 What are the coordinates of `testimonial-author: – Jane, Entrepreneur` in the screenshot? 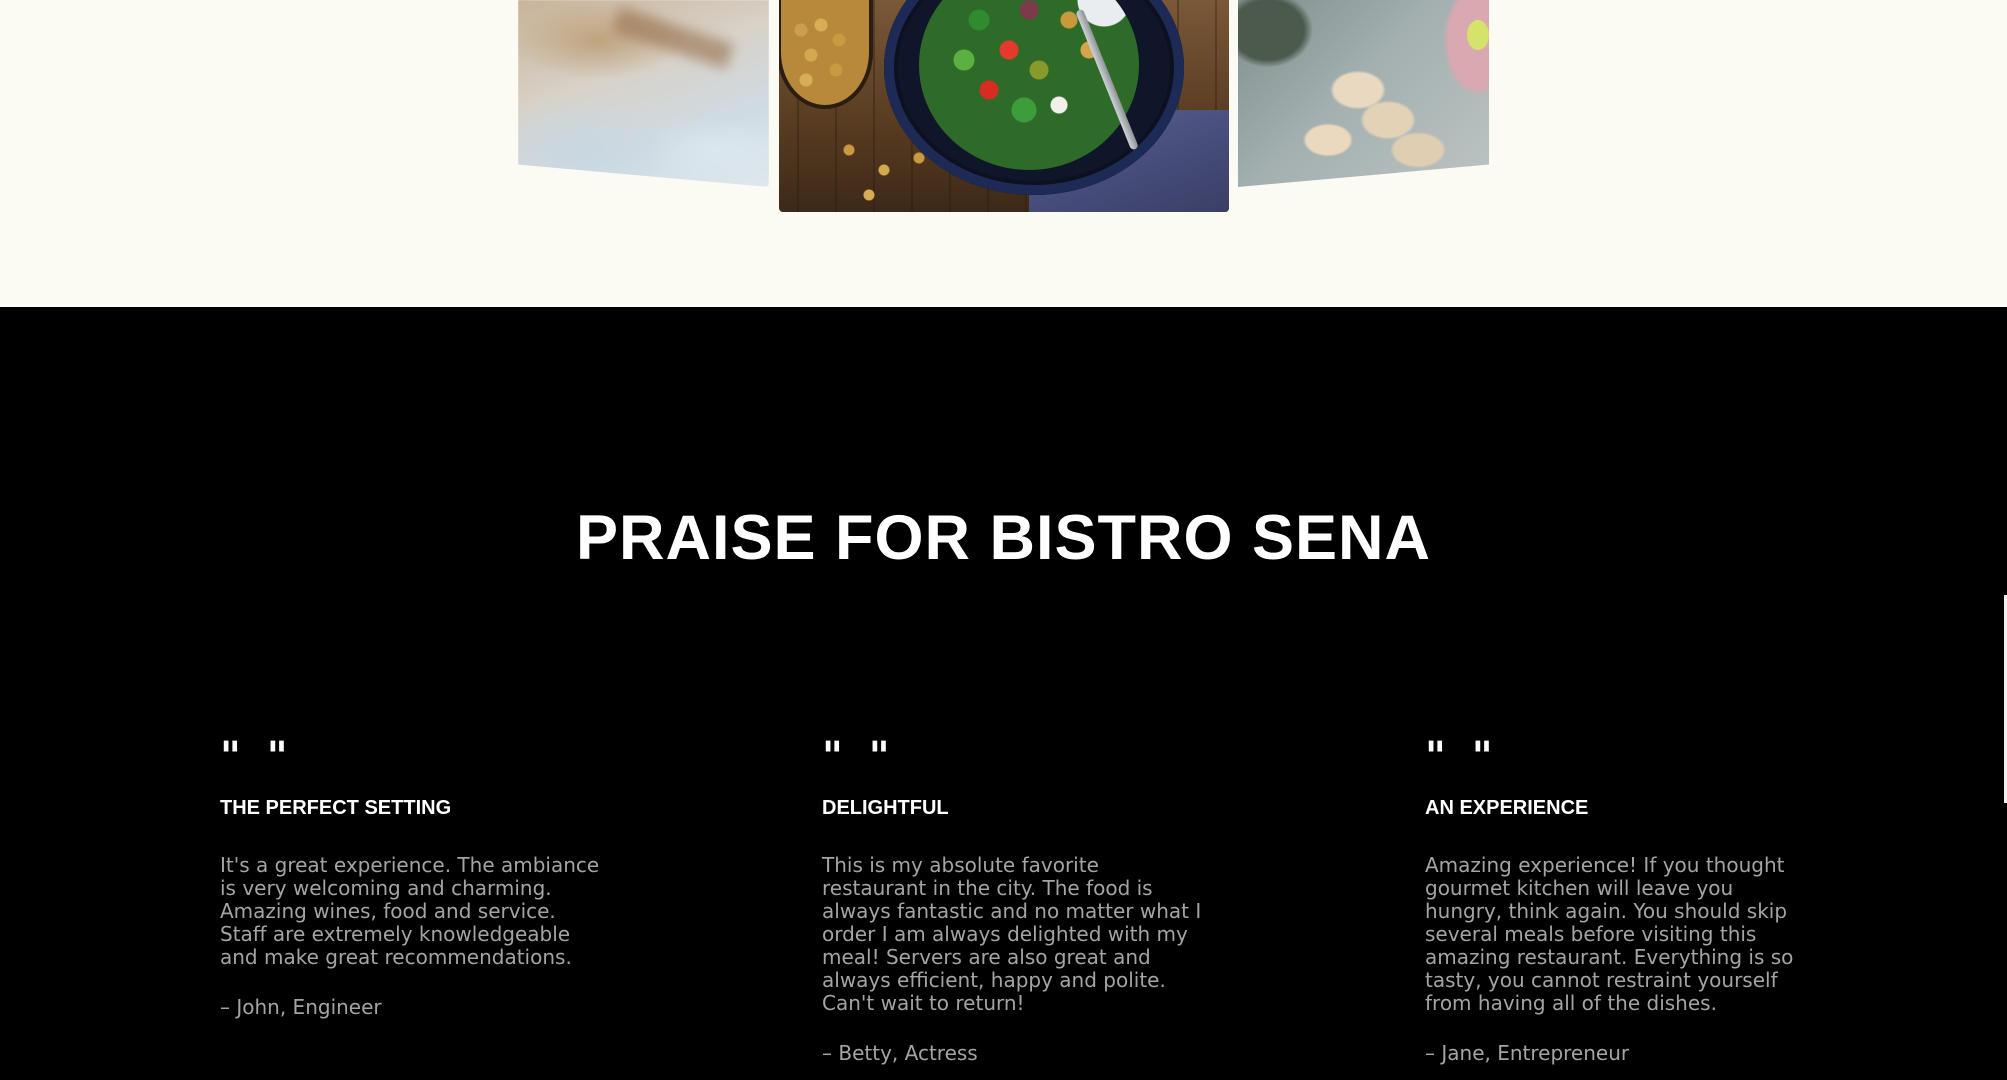 It's located at (1527, 1053).